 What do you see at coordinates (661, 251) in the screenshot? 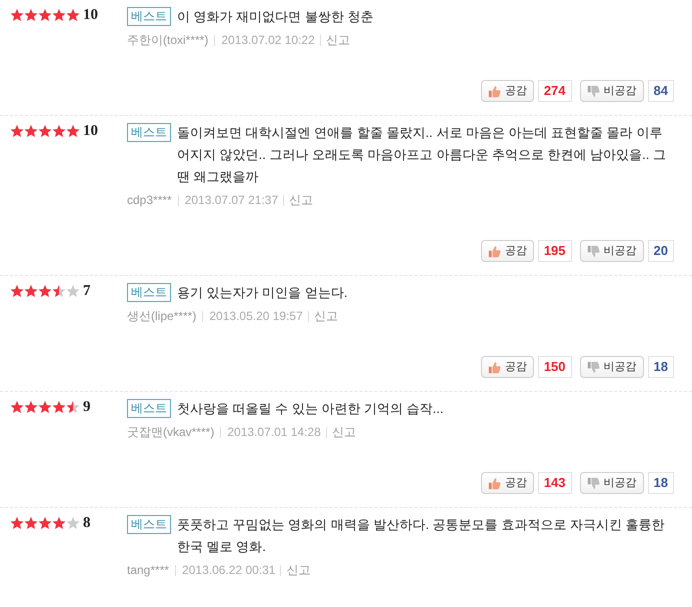
I see `vote-count: 20` at bounding box center [661, 251].